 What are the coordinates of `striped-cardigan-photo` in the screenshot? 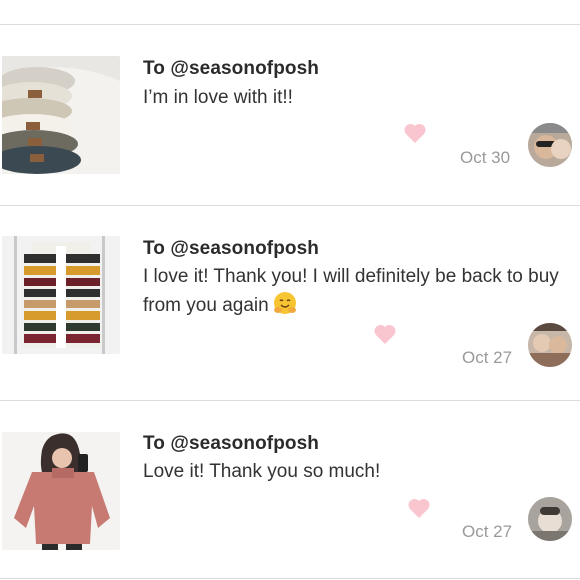 It's located at (61, 295).